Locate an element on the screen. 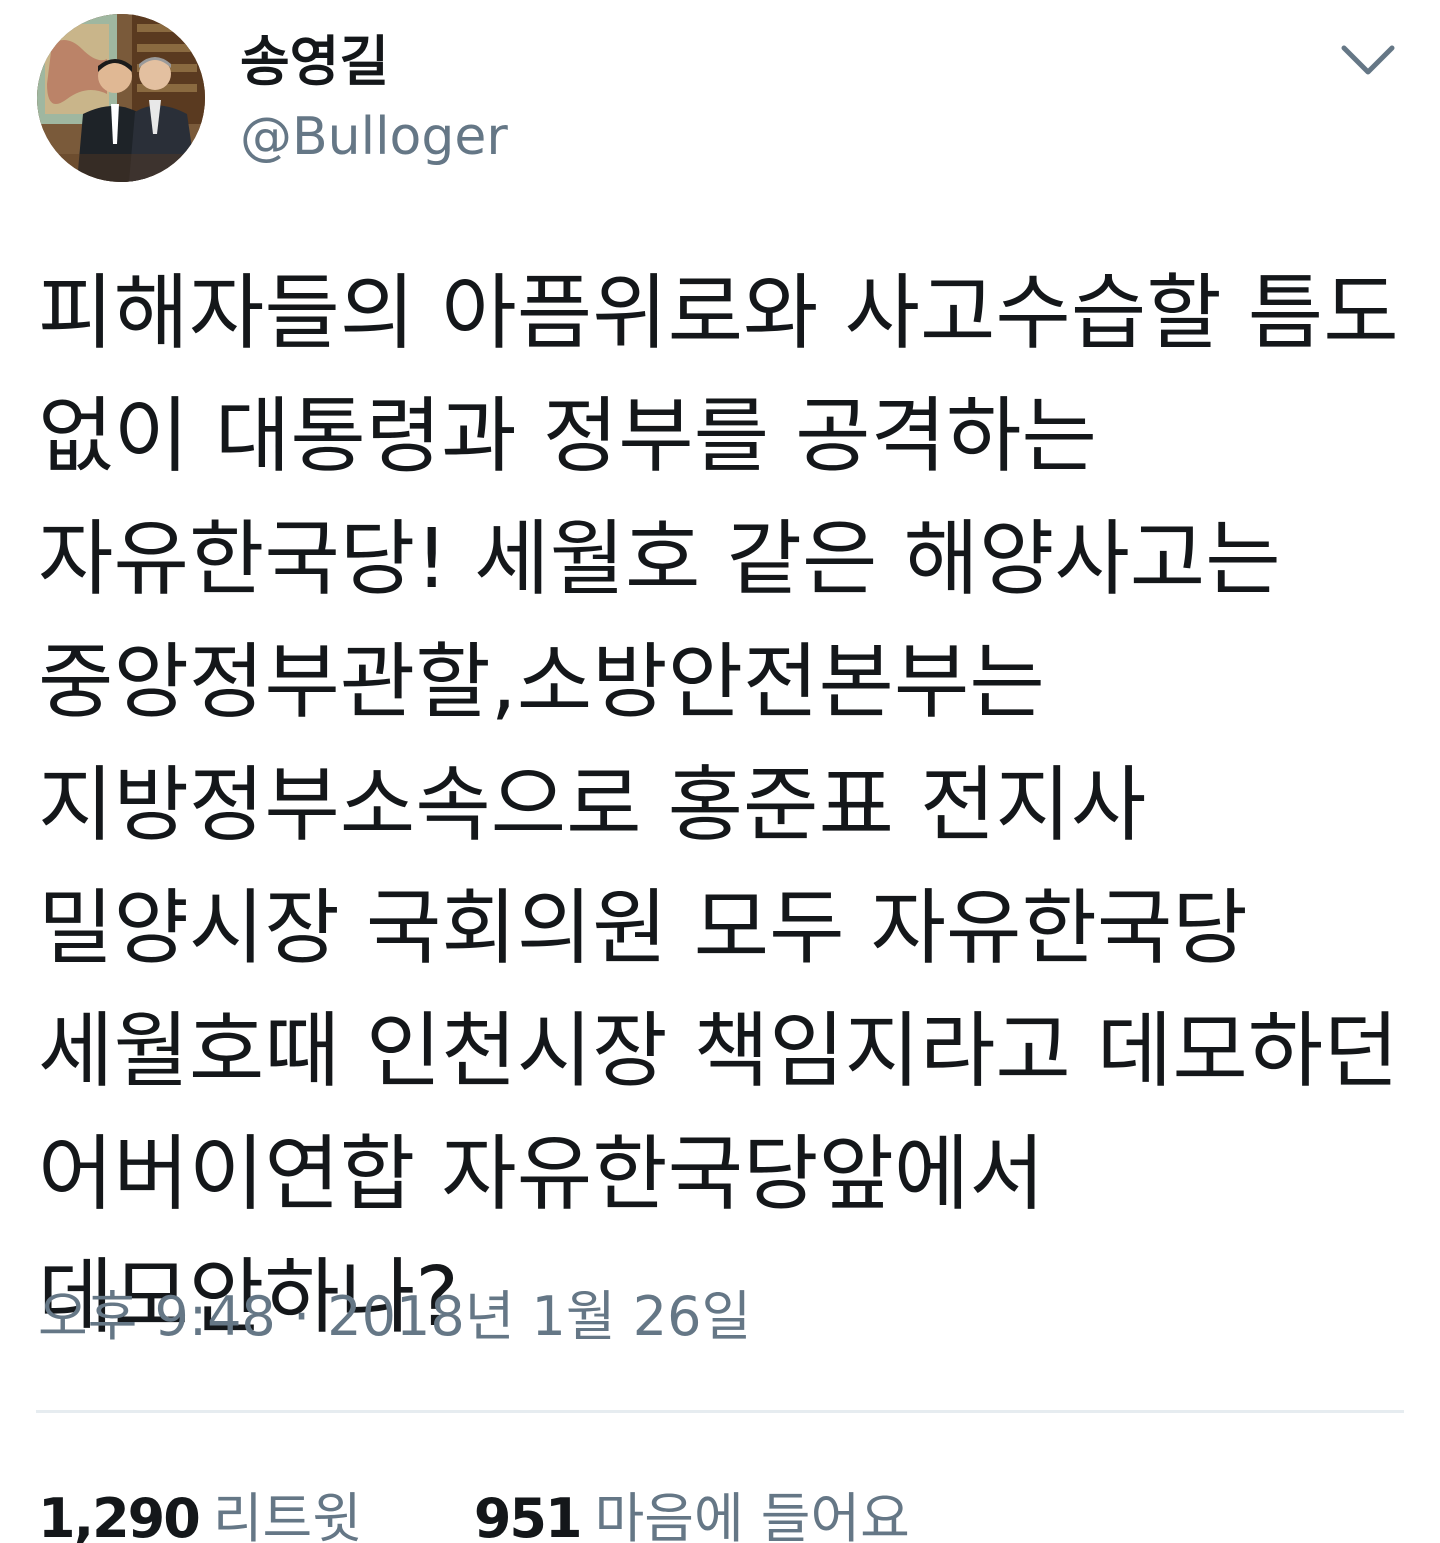 This screenshot has height=1543, width=1440. user-display-name: 송영길 is located at coordinates (314, 62).